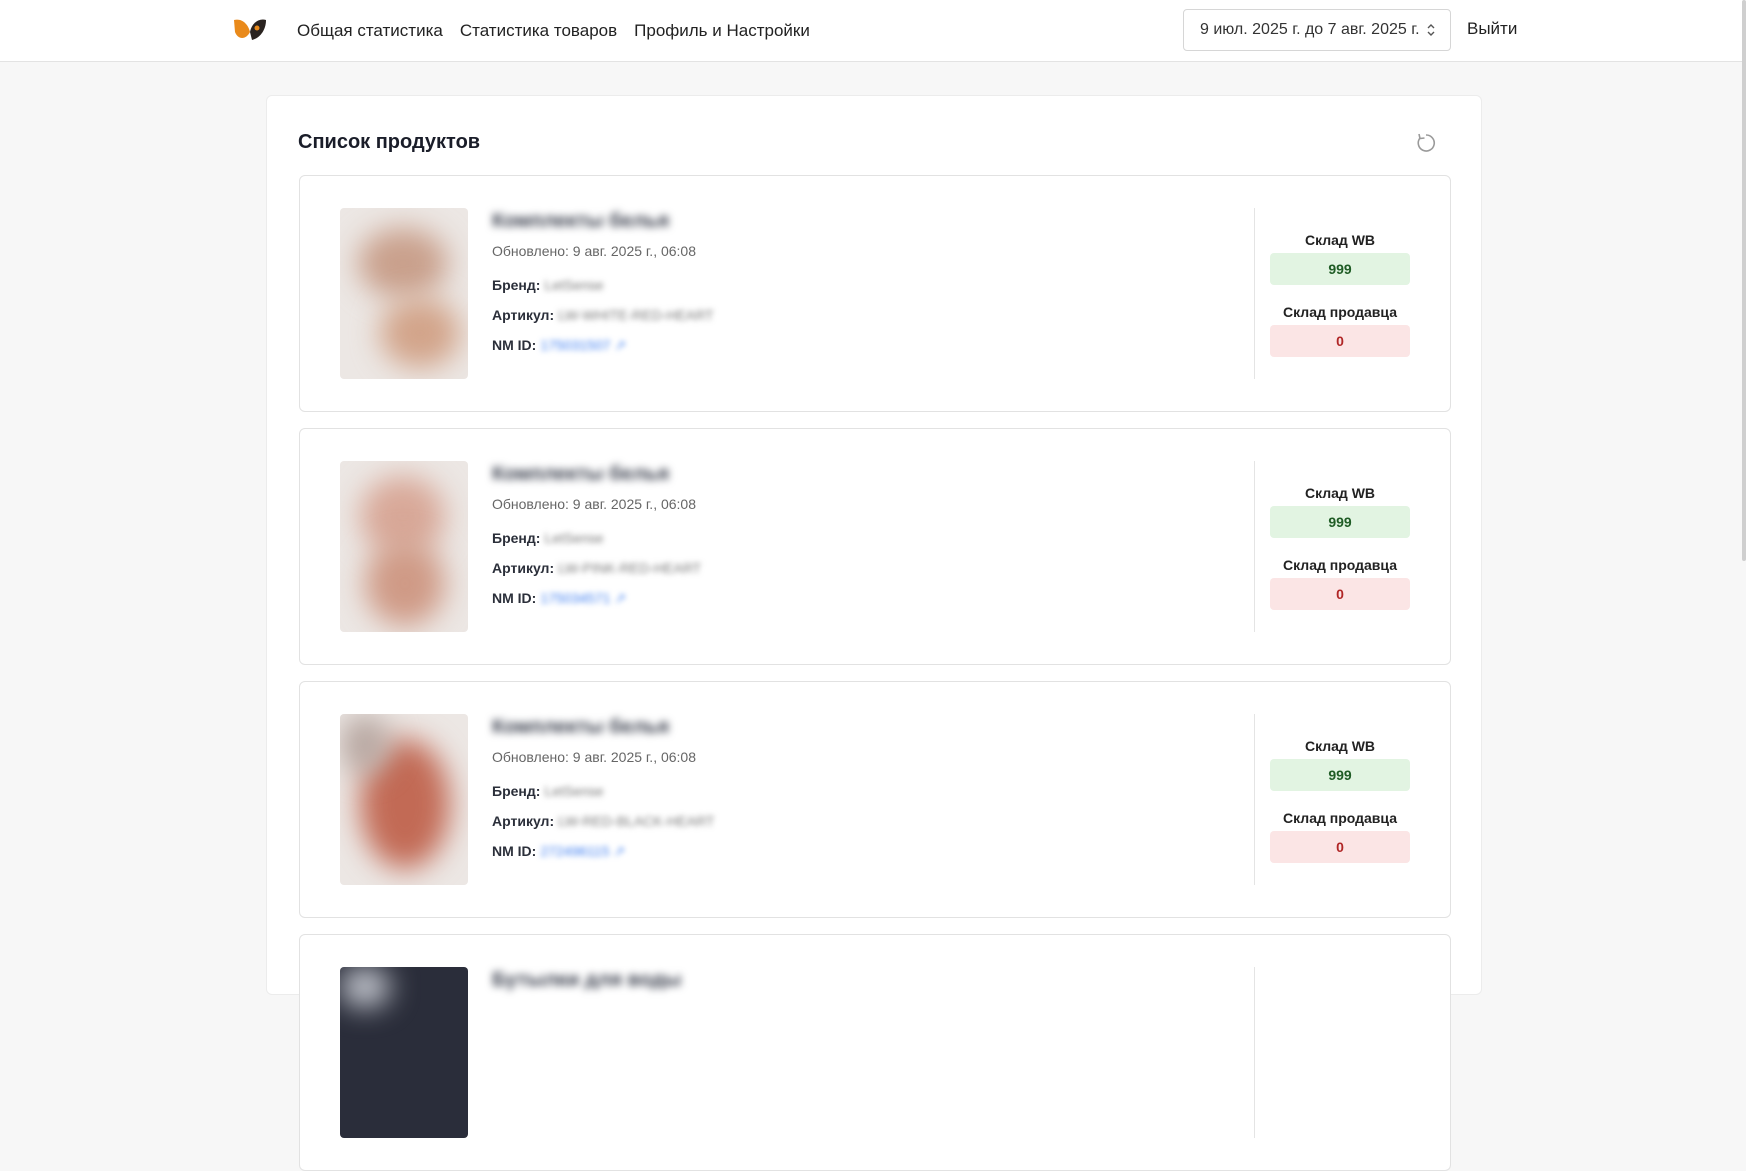 This screenshot has width=1746, height=1171. I want to click on product-article: Артикул: LW-WHITE-RED-HEART, so click(603, 315).